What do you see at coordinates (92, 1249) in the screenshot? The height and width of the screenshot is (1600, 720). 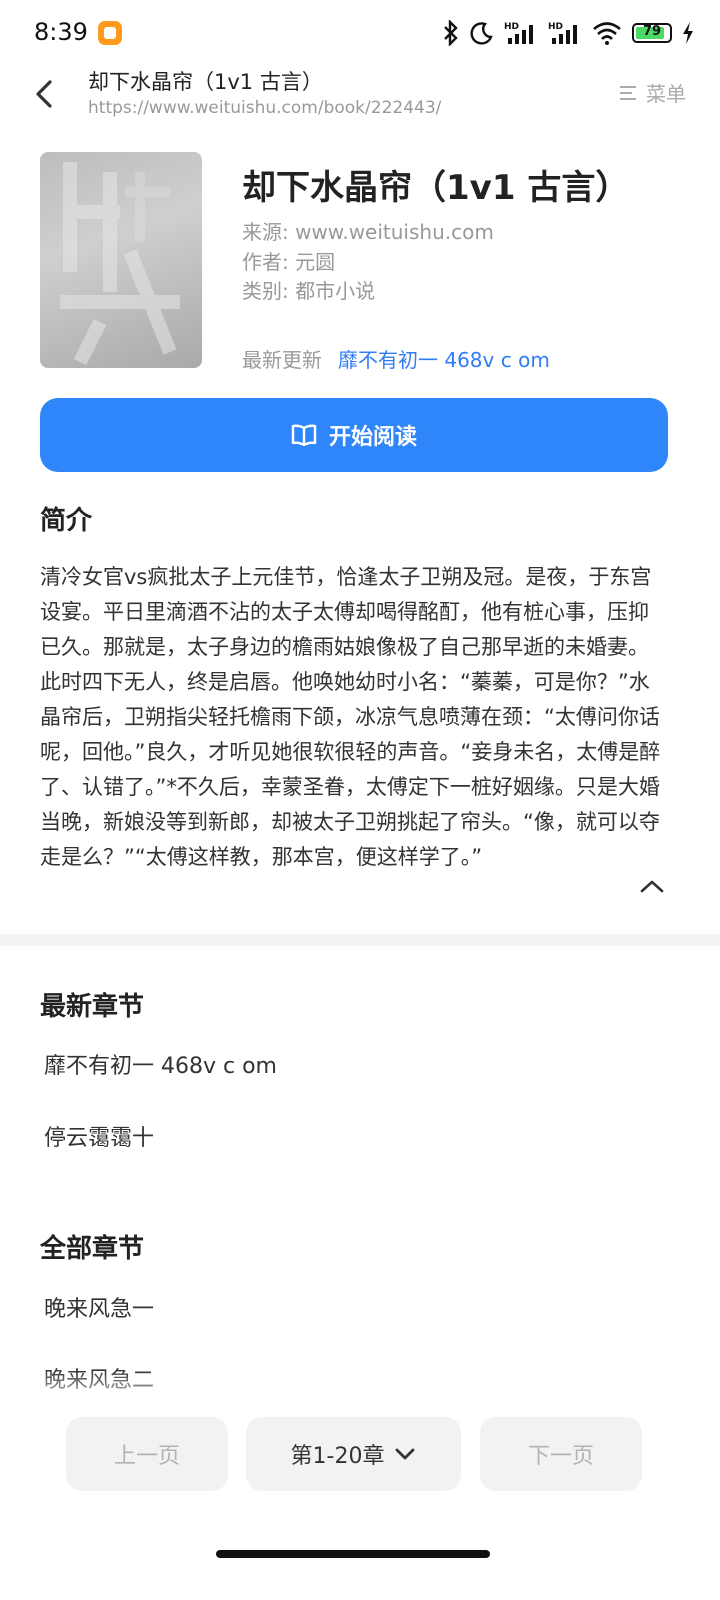 I see `all-chapters-heading: 全部章节` at bounding box center [92, 1249].